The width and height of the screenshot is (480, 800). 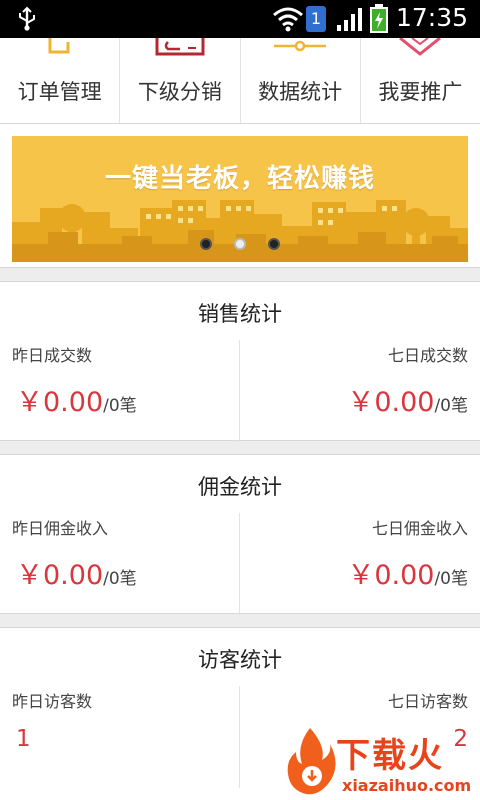 I want to click on nav-item-orders: 订单管理, so click(x=60, y=80).